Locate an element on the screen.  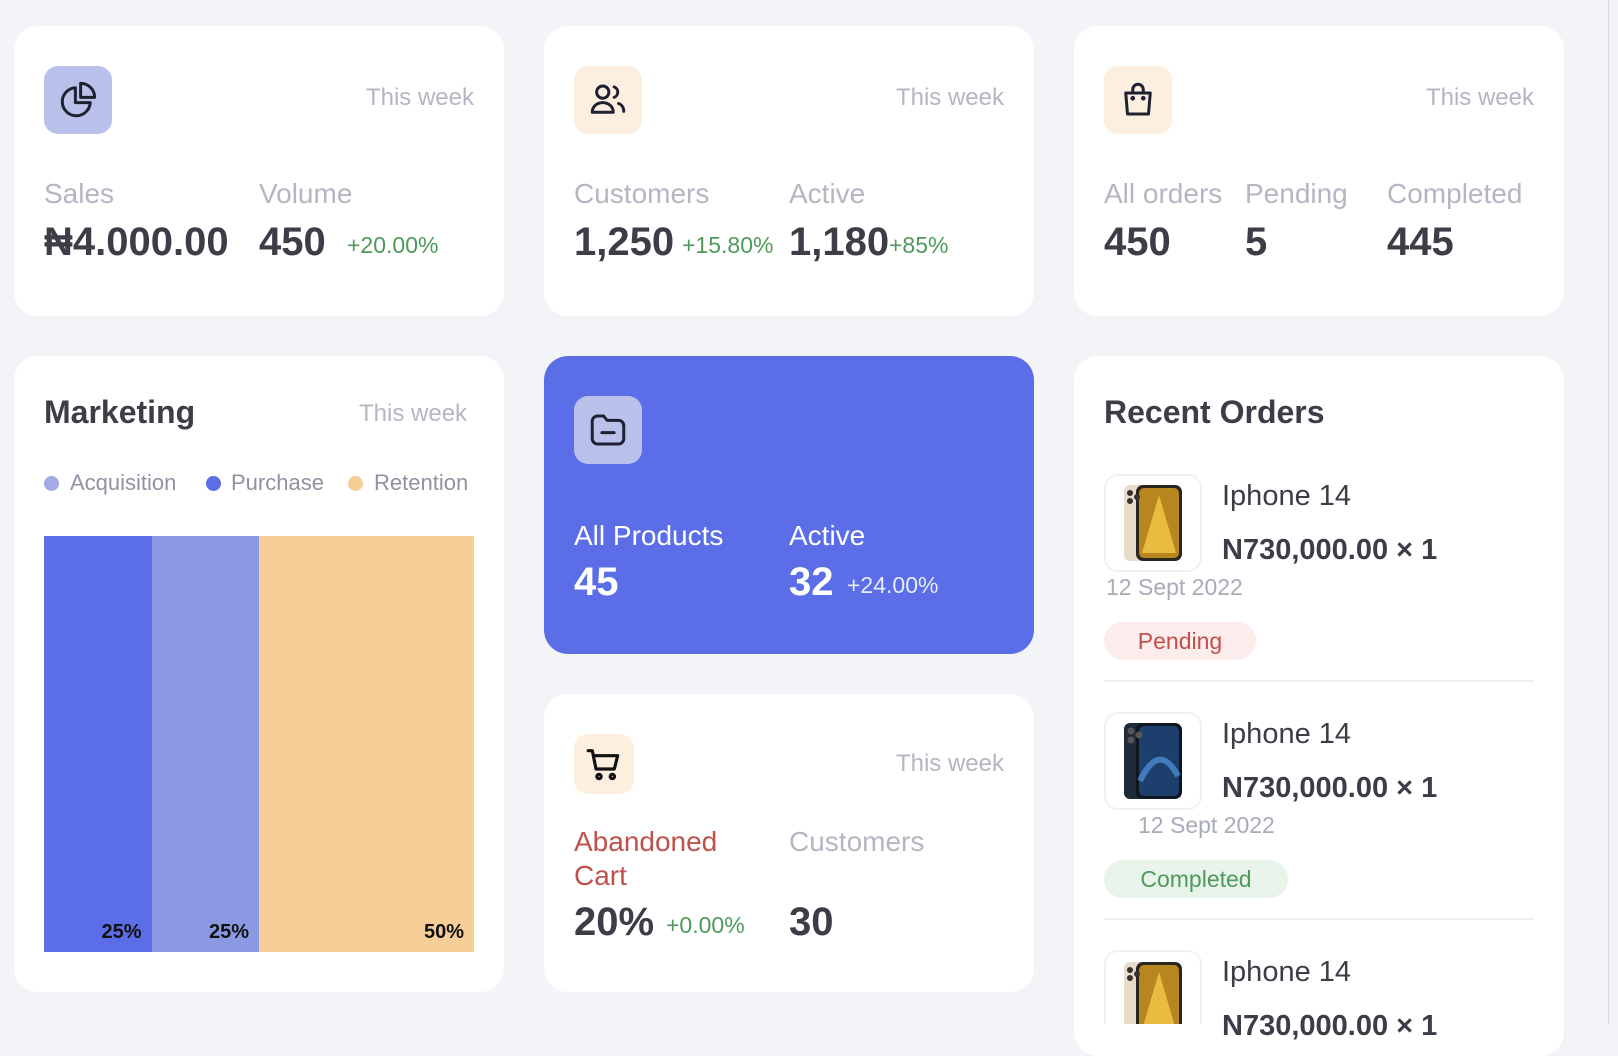
customers-value: 1,250 is located at coordinates (624, 242).